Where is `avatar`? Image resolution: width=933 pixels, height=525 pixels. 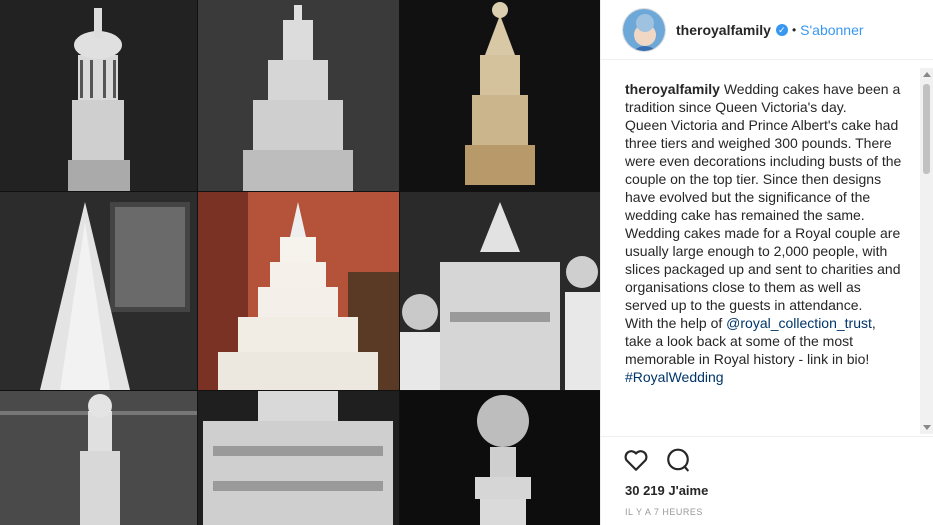 avatar is located at coordinates (644, 29).